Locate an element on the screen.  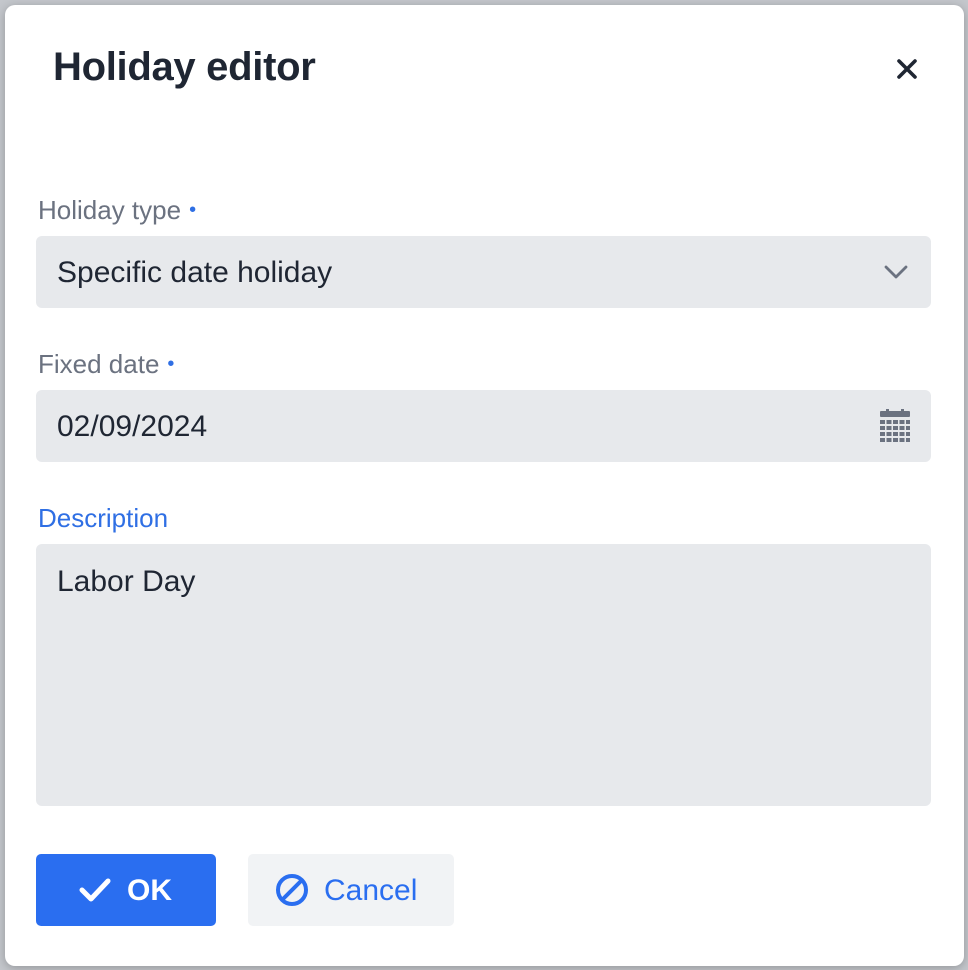
close-button is located at coordinates (907, 69).